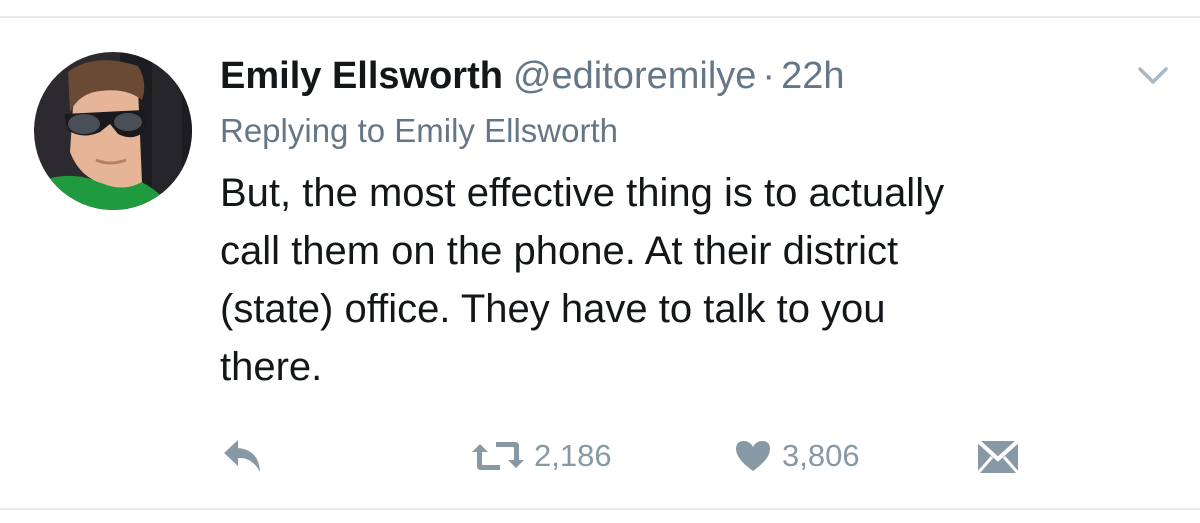  I want to click on reply-button, so click(243, 456).